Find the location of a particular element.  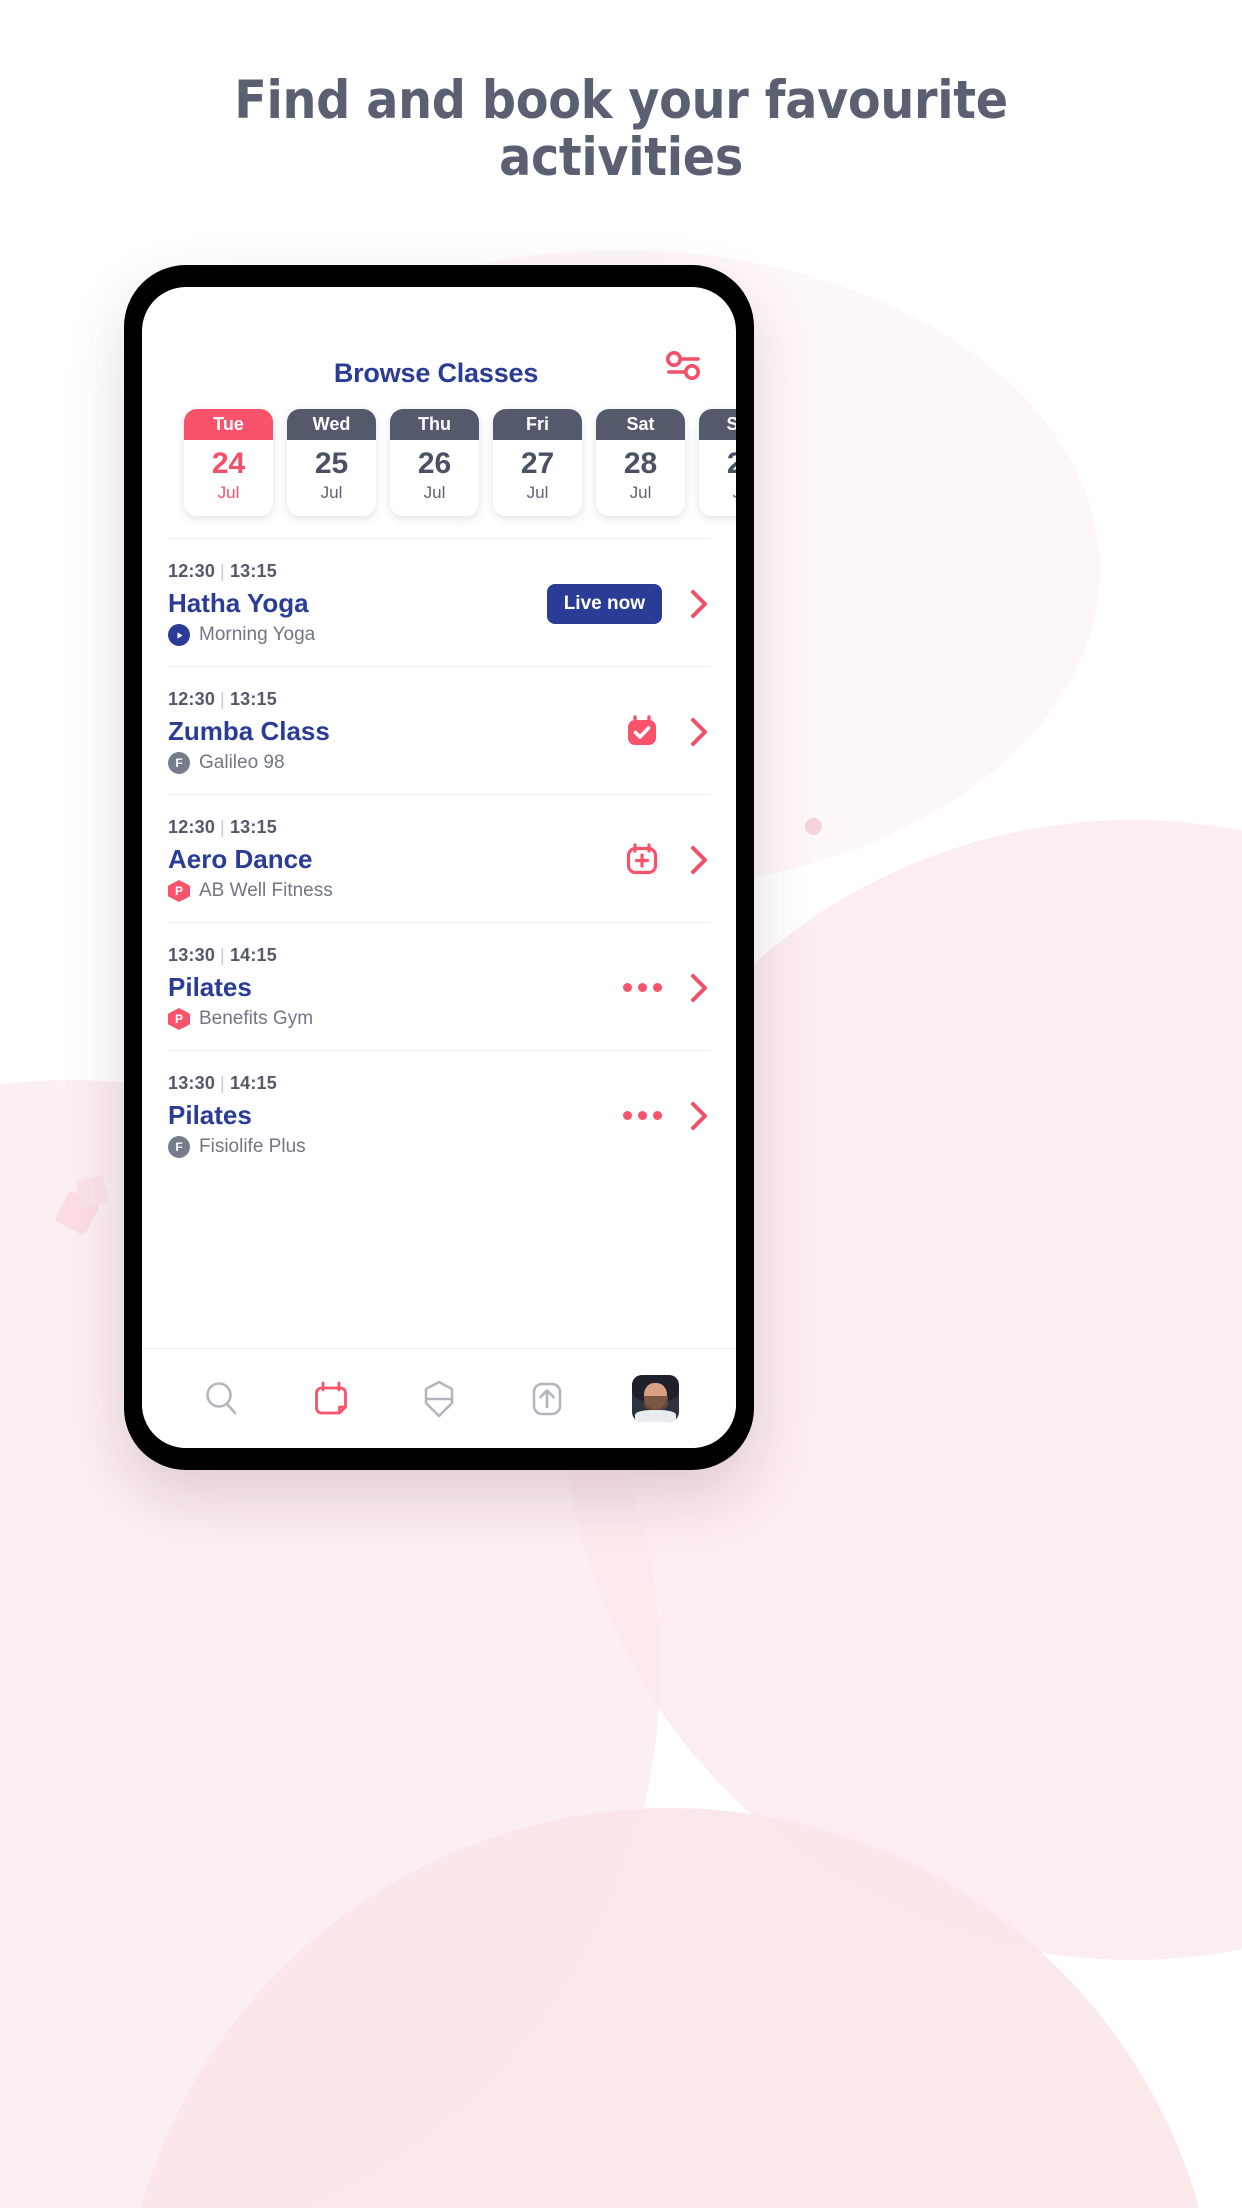

class-name: Aero Dance is located at coordinates (240, 859).